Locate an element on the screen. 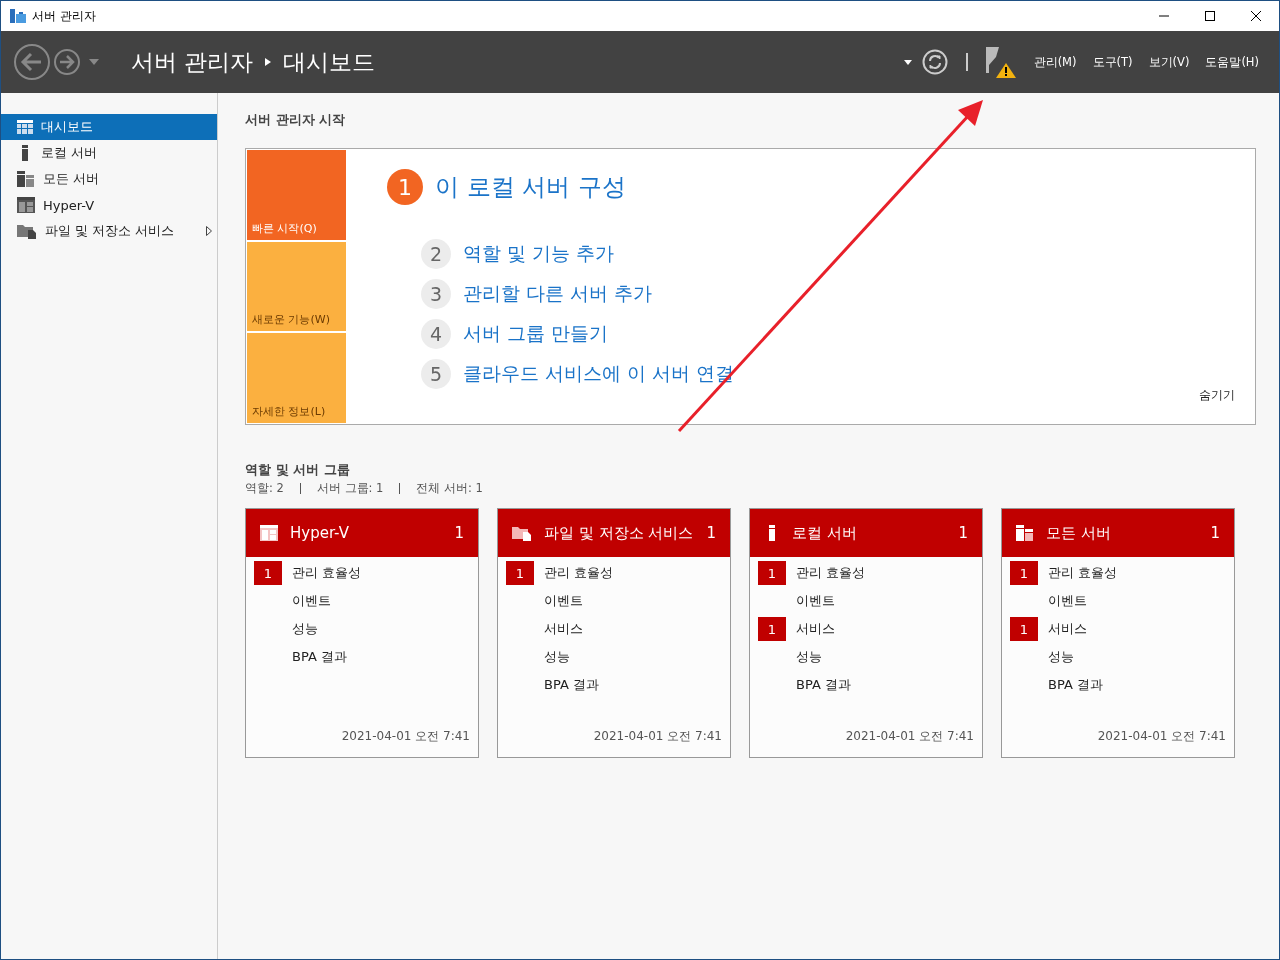 Image resolution: width=1280 pixels, height=960 pixels. app-icon is located at coordinates (18, 16).